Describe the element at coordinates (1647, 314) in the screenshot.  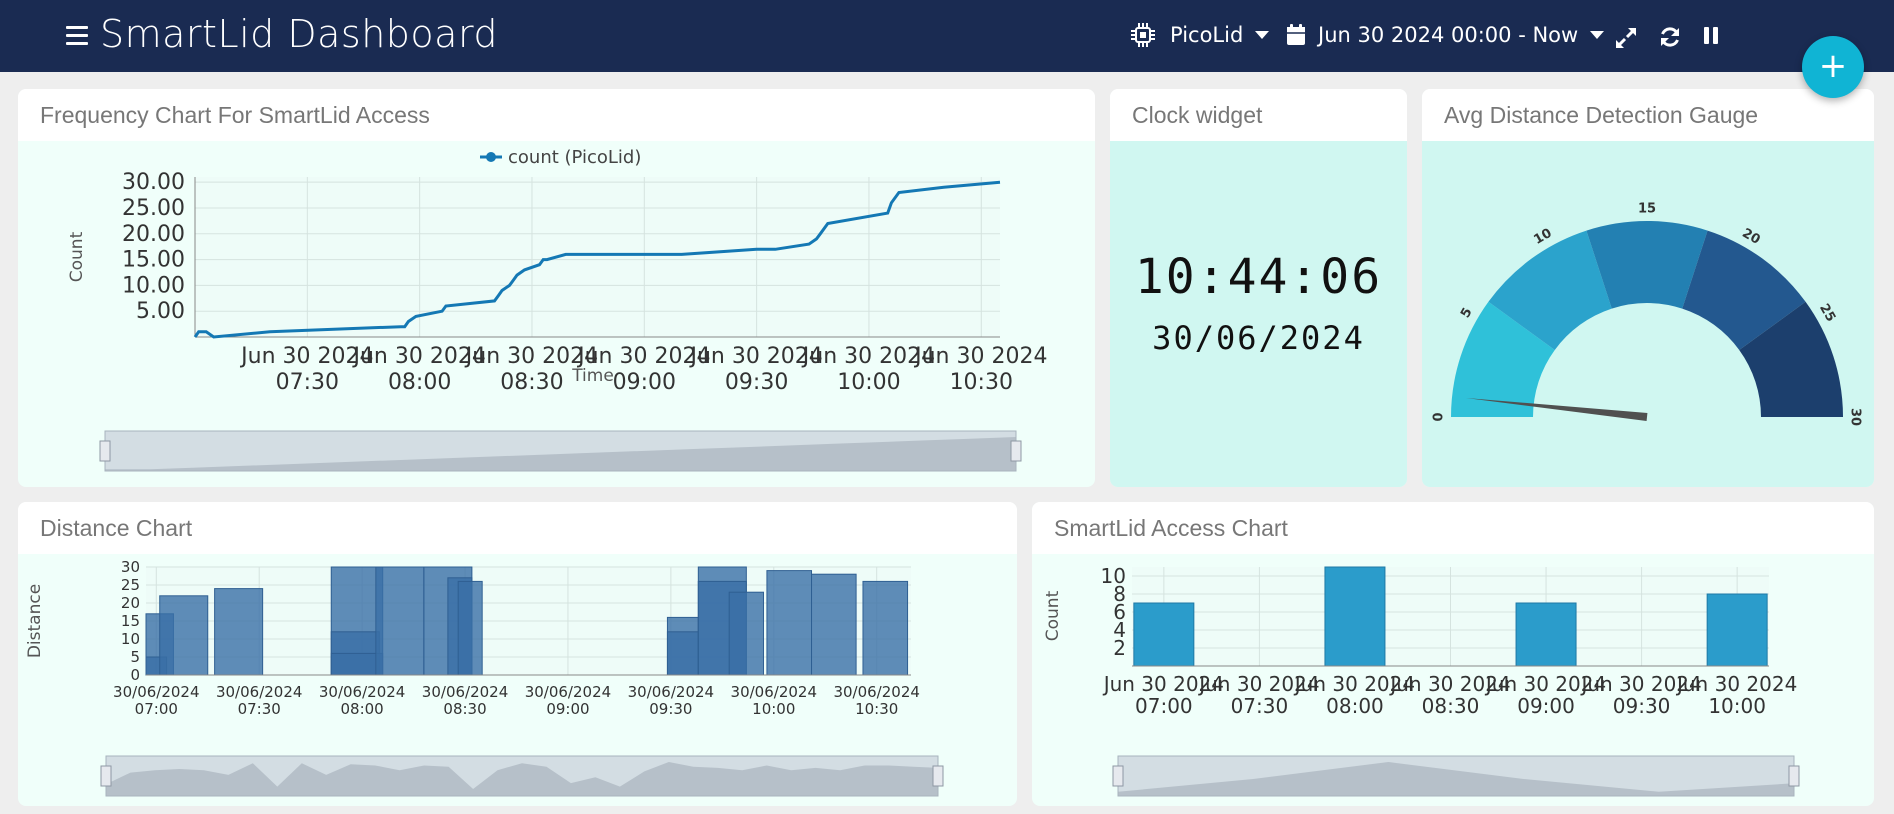
I see `distance-gauge: 0 5 10 15 20 25 30` at that location.